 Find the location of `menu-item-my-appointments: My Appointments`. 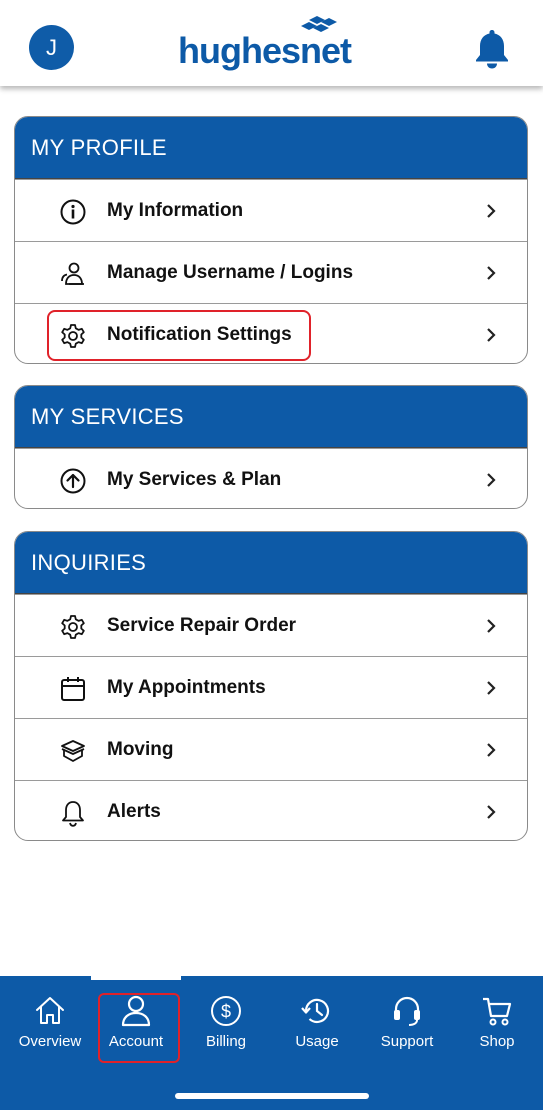

menu-item-my-appointments: My Appointments is located at coordinates (271, 687).